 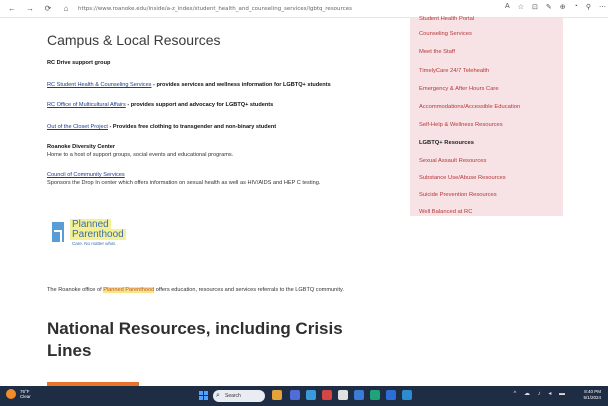 I want to click on rc-multicultural-link: RC Office of Multicultural Affairs, so click(x=86, y=105).